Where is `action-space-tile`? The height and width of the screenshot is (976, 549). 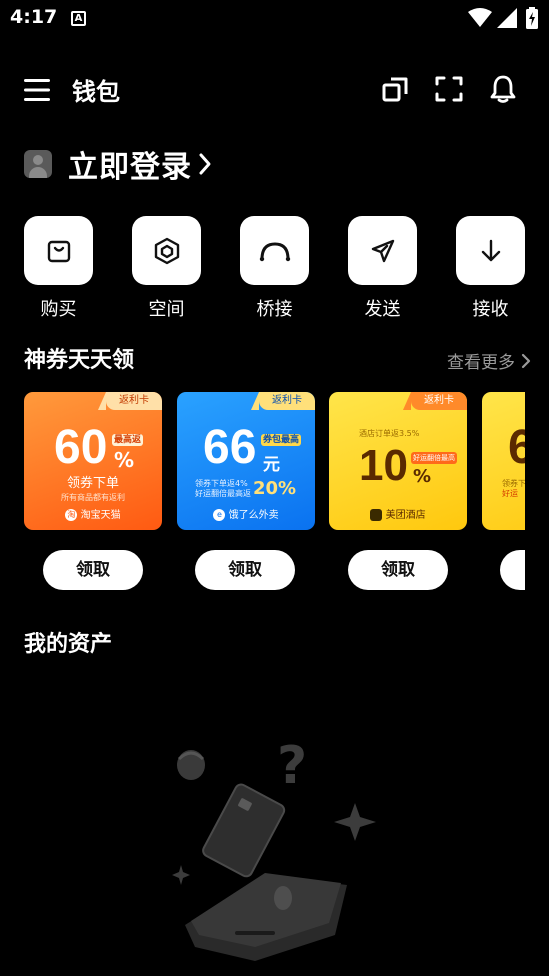 action-space-tile is located at coordinates (166, 250).